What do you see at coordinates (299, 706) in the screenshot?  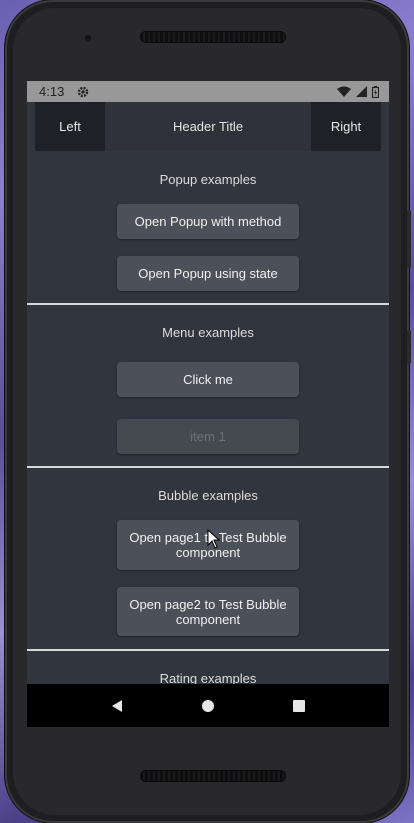 I see `recents-icon` at bounding box center [299, 706].